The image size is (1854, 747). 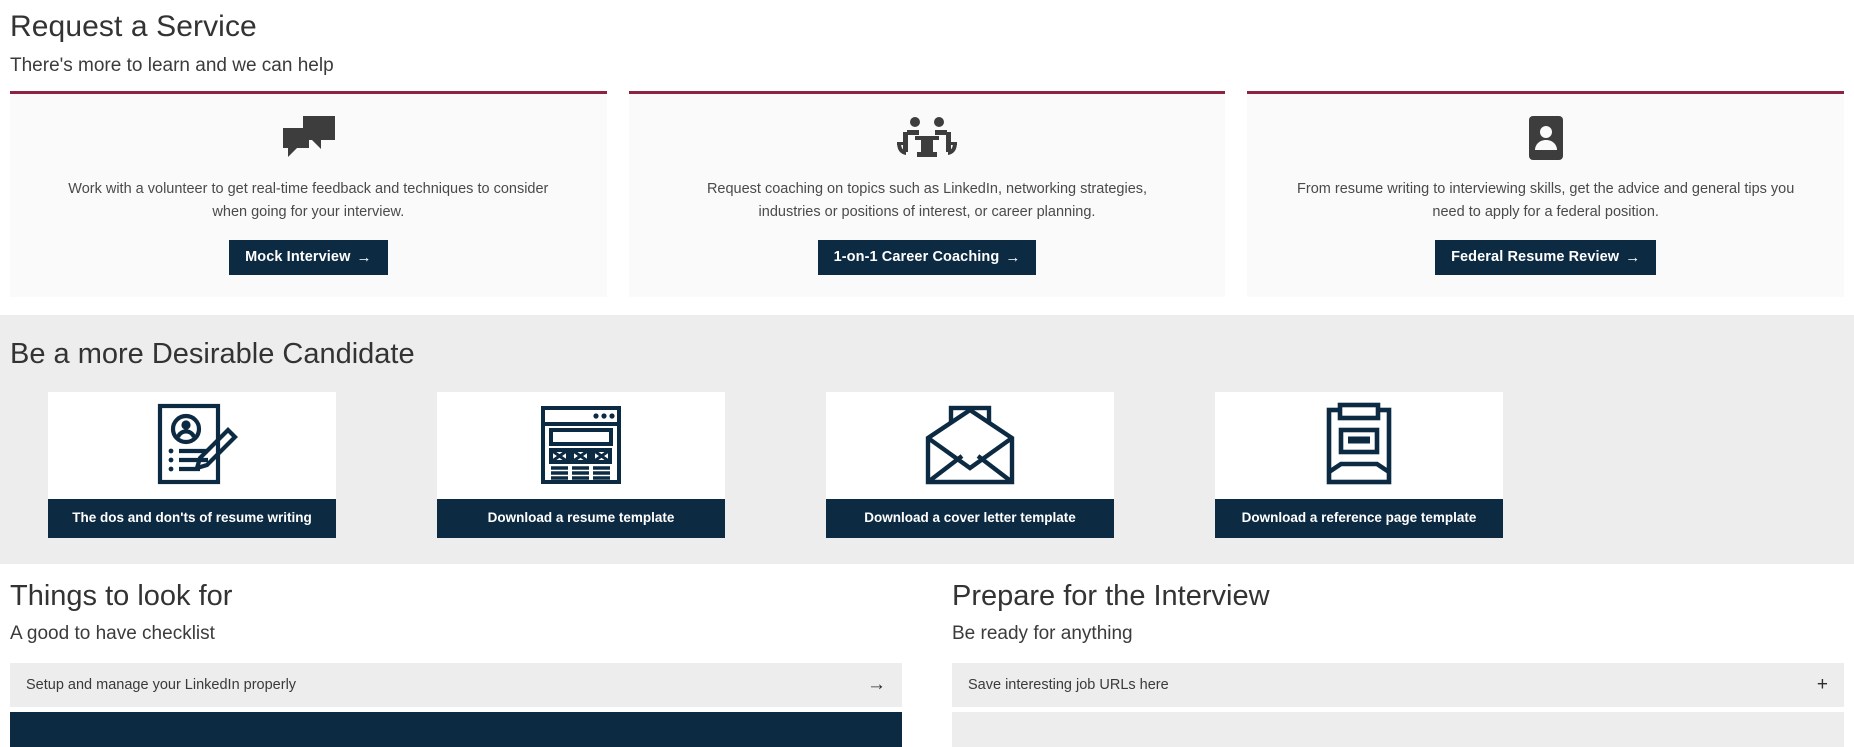 What do you see at coordinates (192, 518) in the screenshot?
I see `candidate-tile-label: The dos and don'ts of resume writing` at bounding box center [192, 518].